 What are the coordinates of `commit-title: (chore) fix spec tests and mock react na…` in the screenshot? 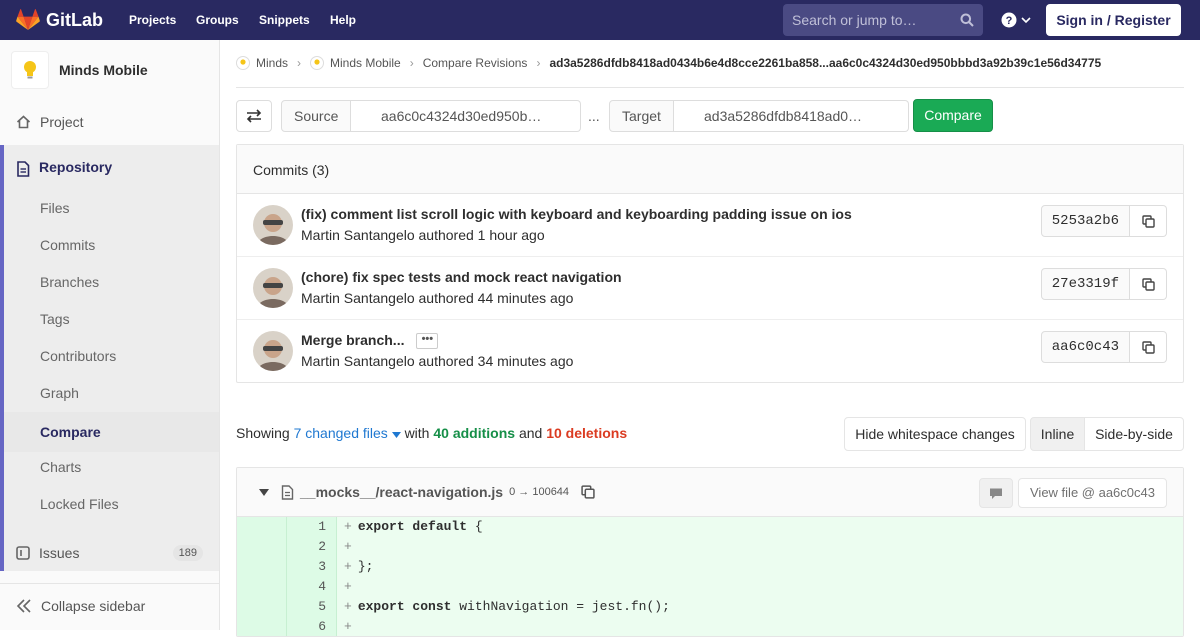 It's located at (461, 277).